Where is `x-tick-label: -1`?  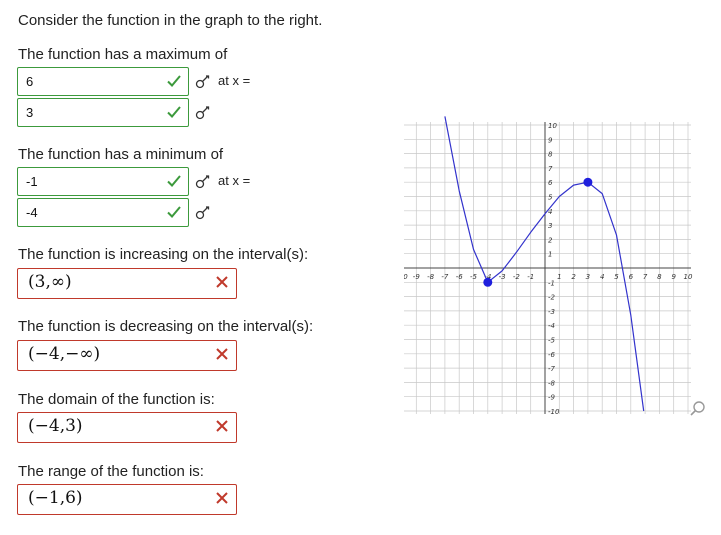
x-tick-label: -1 is located at coordinates (530, 277).